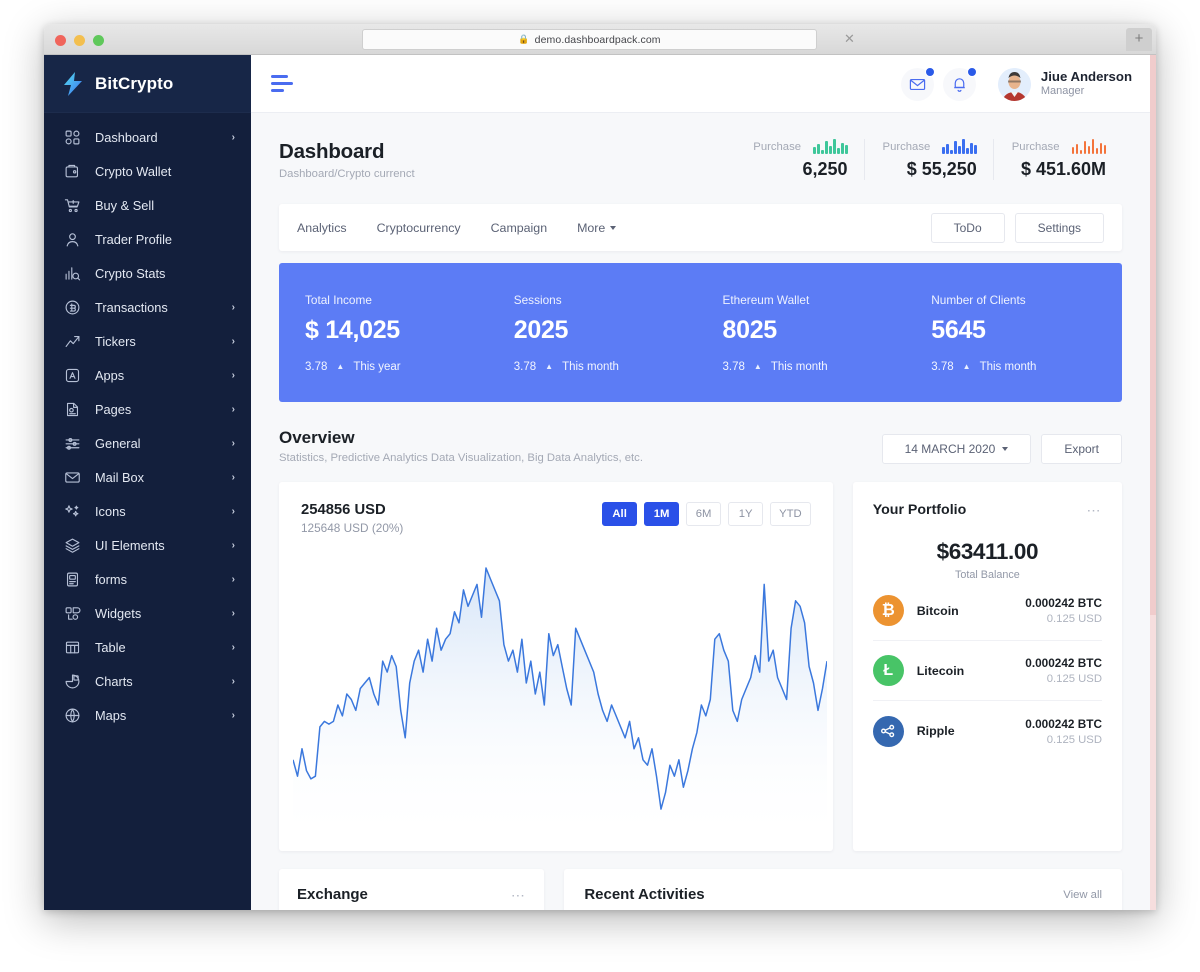 The image size is (1200, 972). Describe the element at coordinates (987, 731) in the screenshot. I see `coin-row: Ripple 0.000242 BTC 0.125 USD` at that location.